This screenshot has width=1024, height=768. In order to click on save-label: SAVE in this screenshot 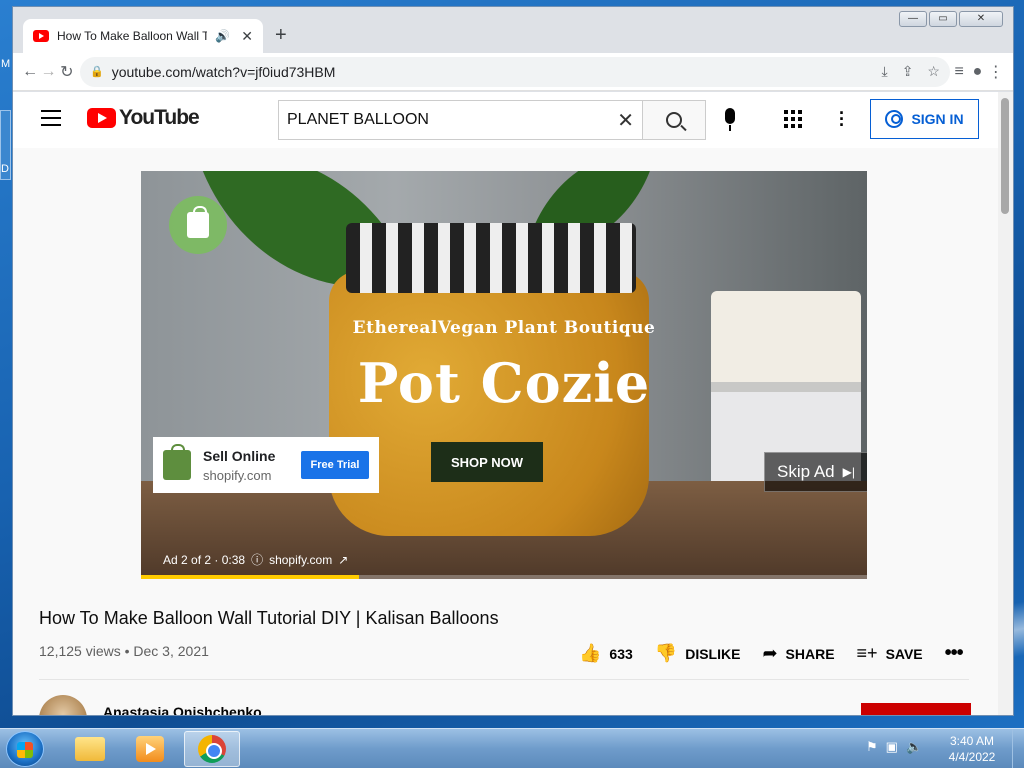, I will do `click(904, 653)`.